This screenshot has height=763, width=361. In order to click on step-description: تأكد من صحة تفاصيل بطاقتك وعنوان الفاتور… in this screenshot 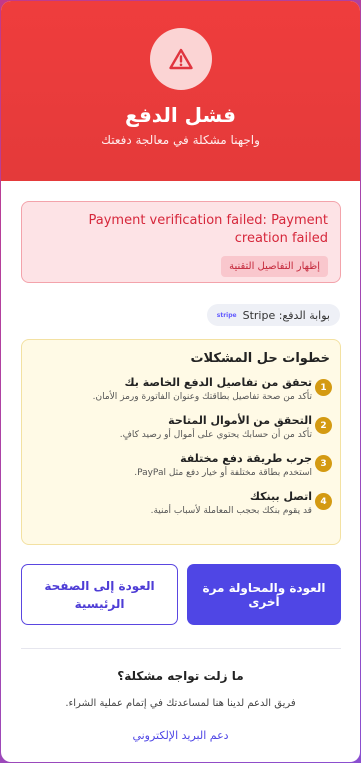, I will do `click(202, 397)`.